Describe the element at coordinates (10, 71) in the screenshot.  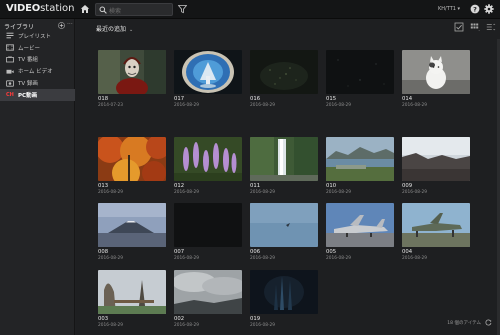
I see `home-video-icon` at that location.